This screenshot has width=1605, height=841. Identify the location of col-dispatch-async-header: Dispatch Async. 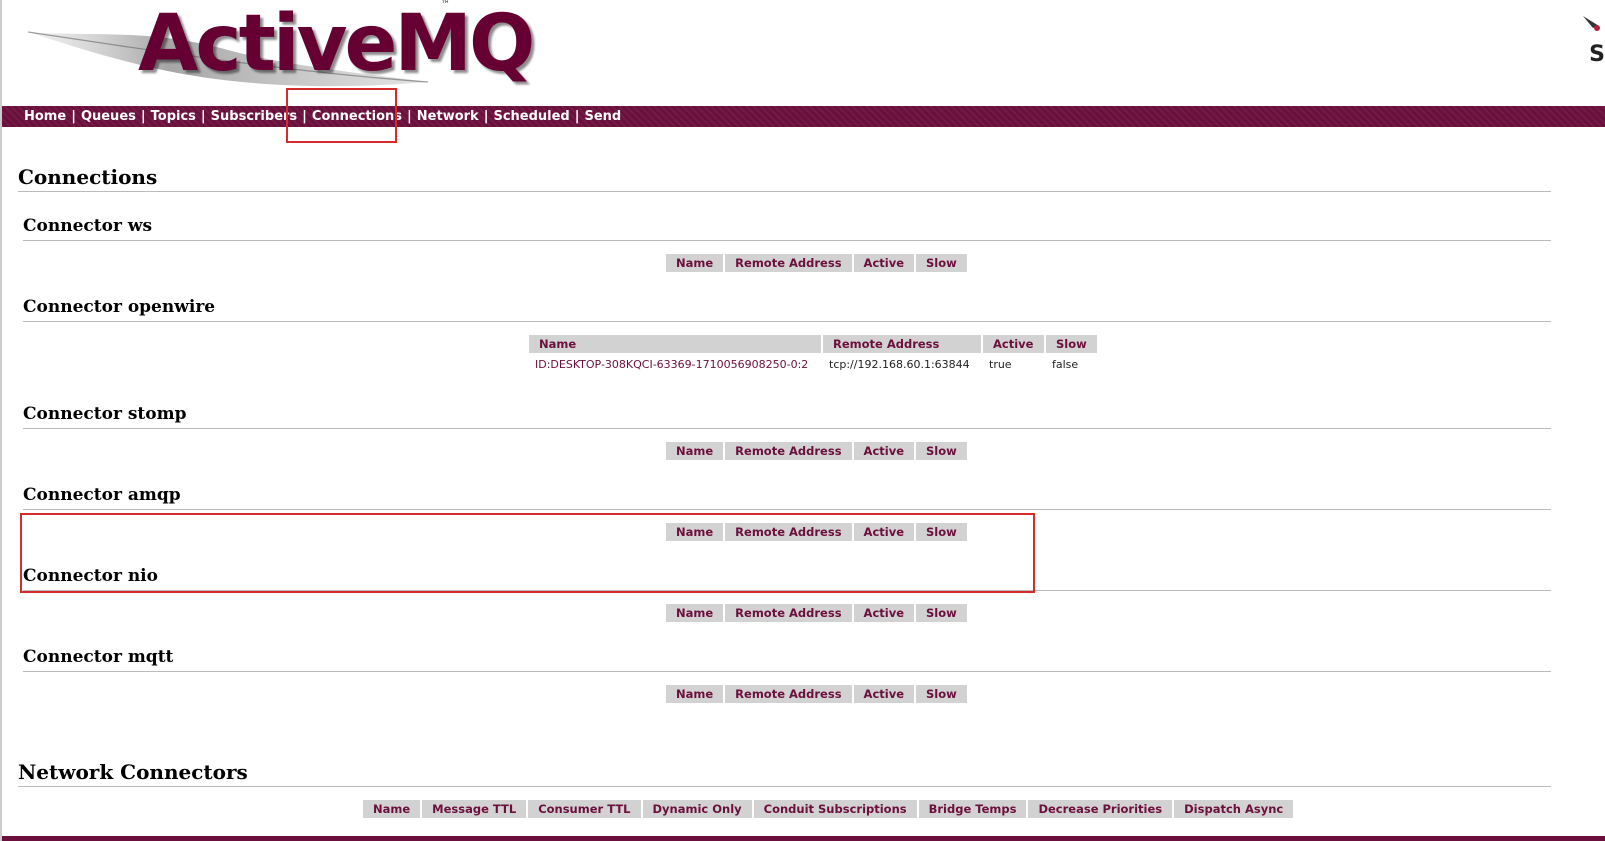
(1234, 809).